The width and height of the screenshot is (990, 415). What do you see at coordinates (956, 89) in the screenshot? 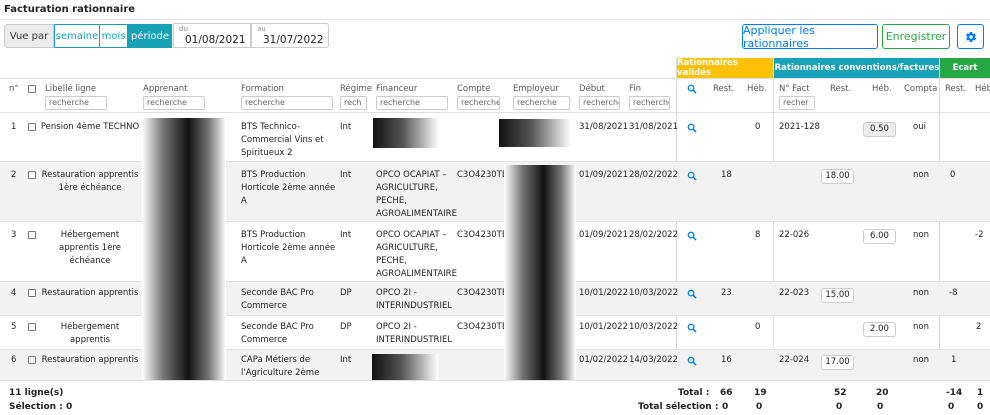
I see `col-header-gap-rest: Rest.` at bounding box center [956, 89].